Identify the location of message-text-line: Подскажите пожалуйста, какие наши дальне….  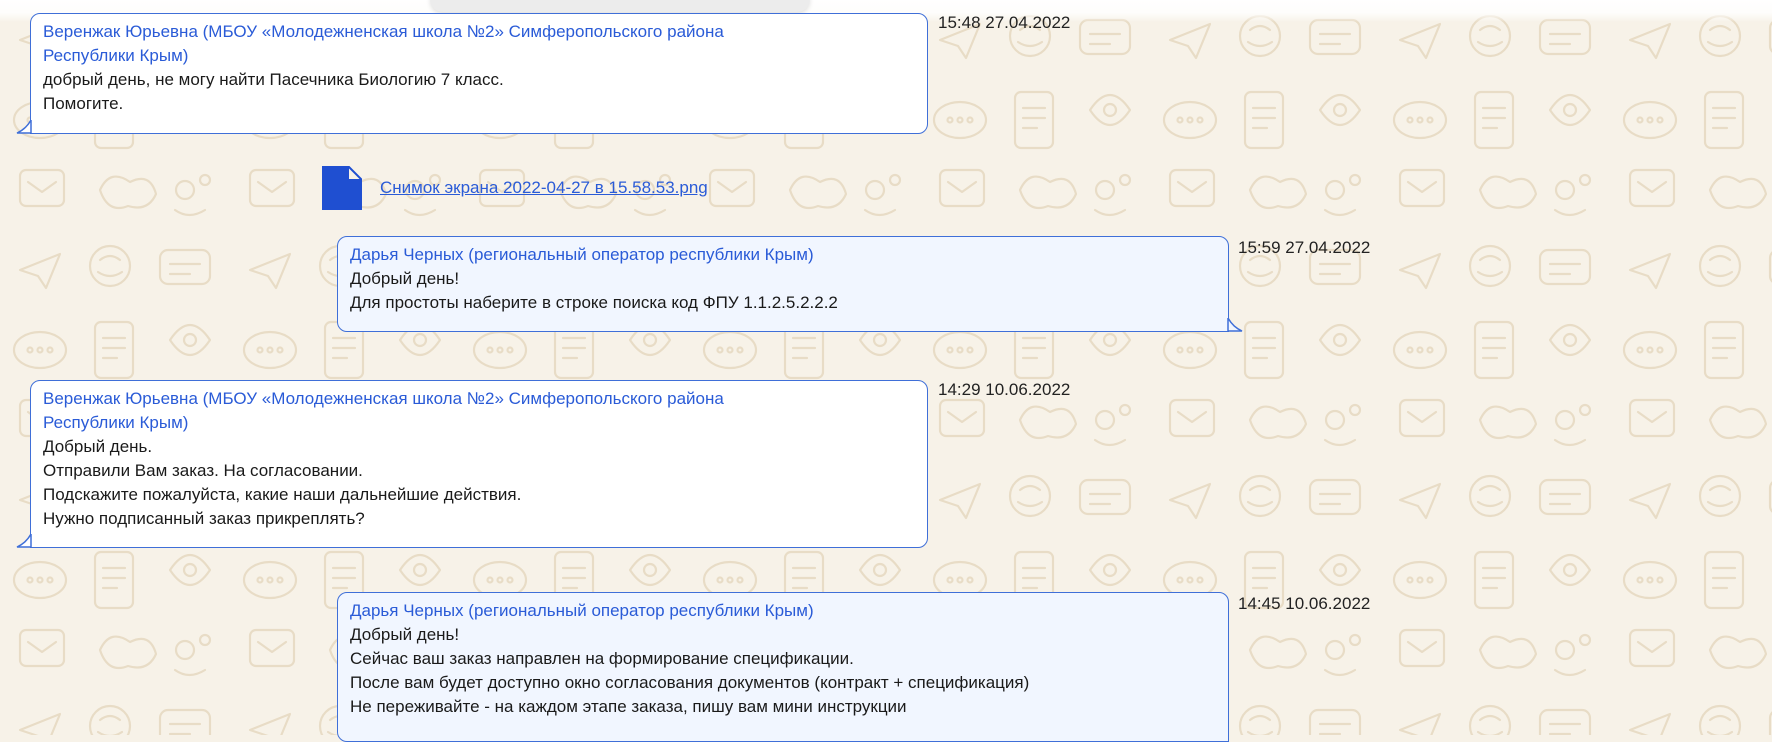
(282, 494).